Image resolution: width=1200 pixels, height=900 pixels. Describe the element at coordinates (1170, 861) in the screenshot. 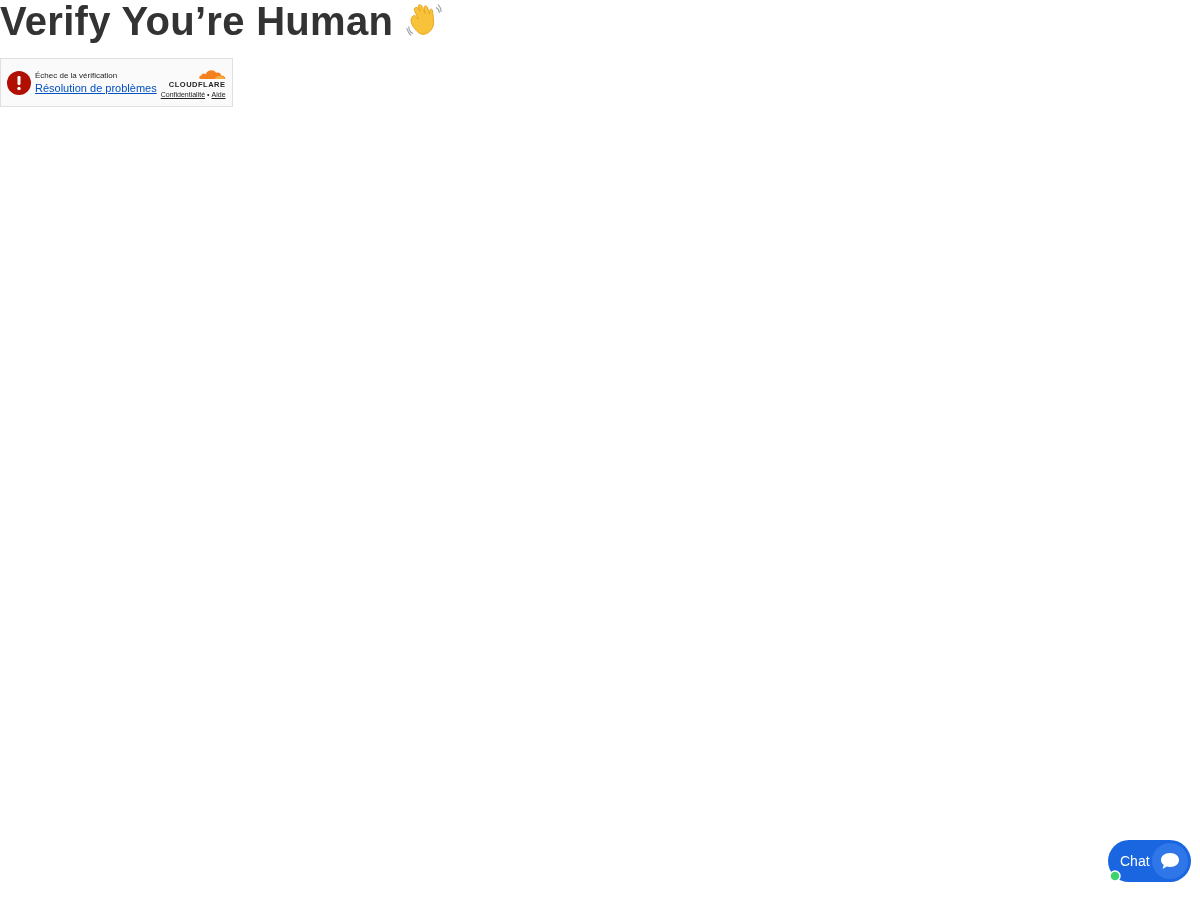

I see `chat-bubble-icon` at that location.